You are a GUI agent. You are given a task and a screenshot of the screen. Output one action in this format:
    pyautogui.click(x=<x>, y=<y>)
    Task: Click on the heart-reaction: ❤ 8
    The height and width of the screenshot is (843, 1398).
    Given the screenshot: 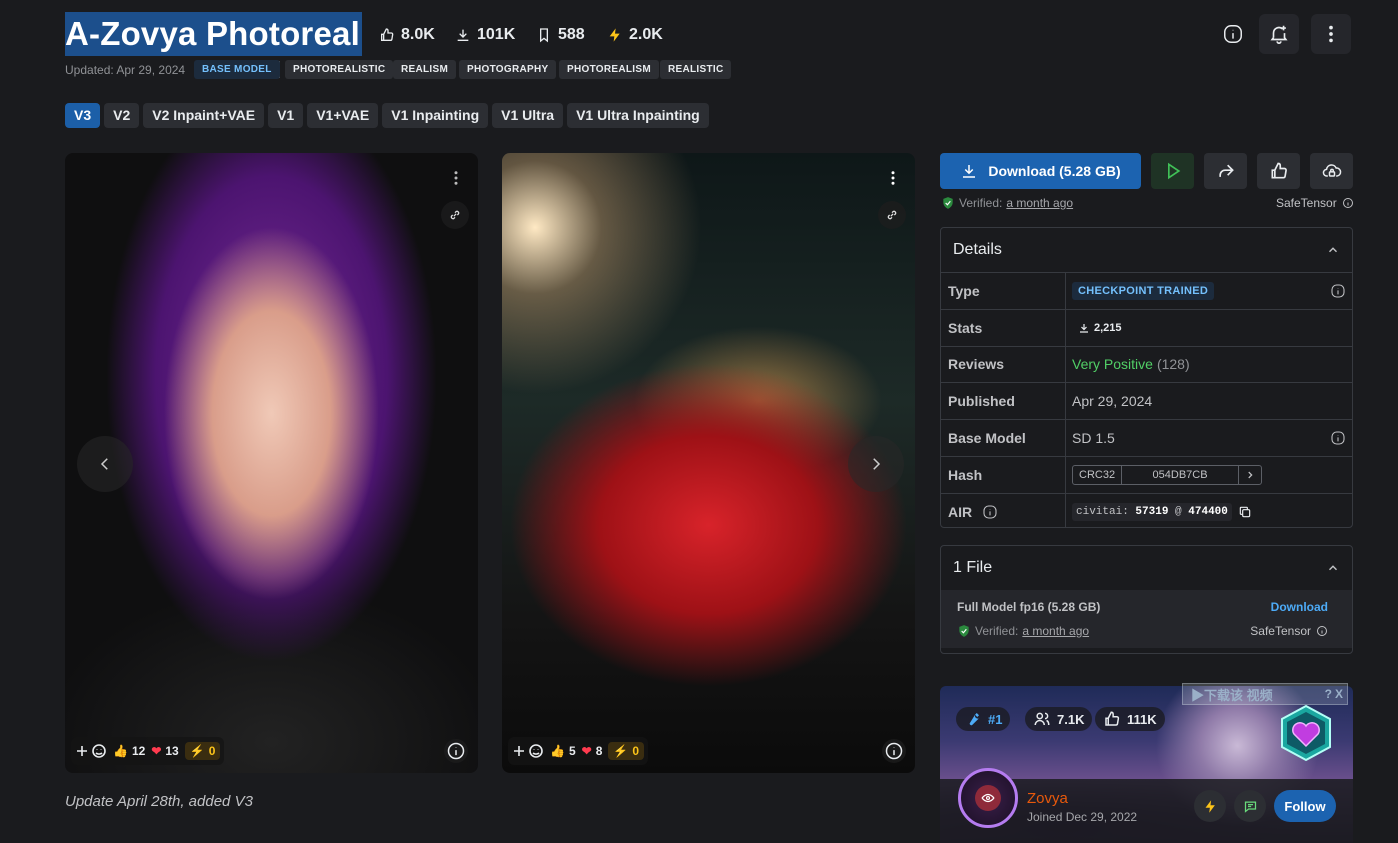 What is the action you would take?
    pyautogui.click(x=592, y=751)
    